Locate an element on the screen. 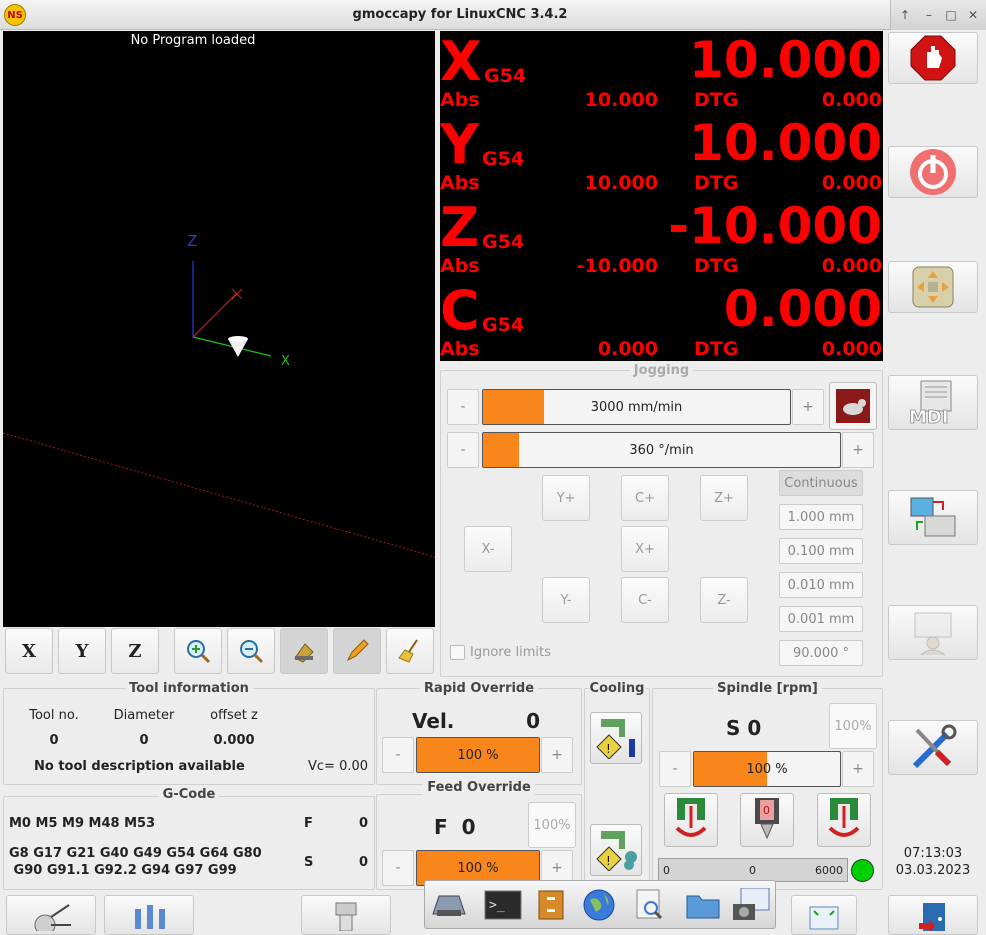 This screenshot has height=935, width=986. jog-x-plus-button: X+ is located at coordinates (645, 549).